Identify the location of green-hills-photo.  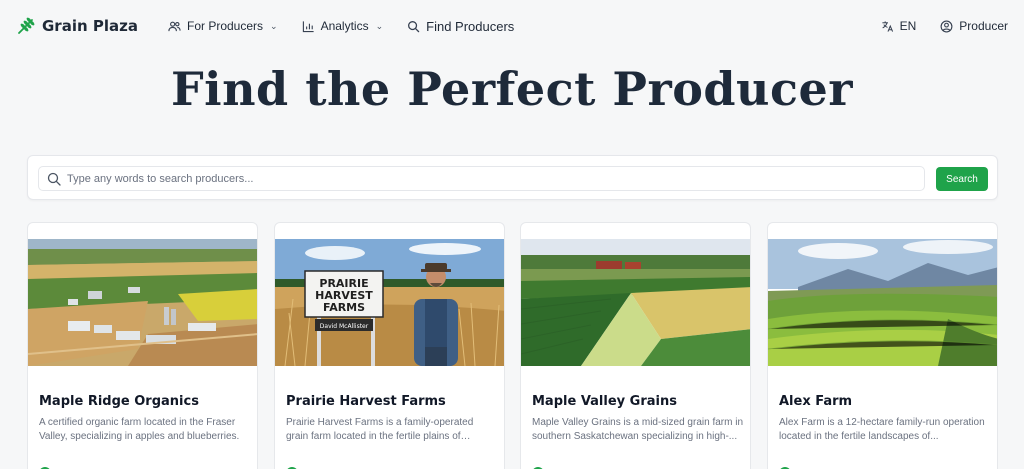
(882, 302).